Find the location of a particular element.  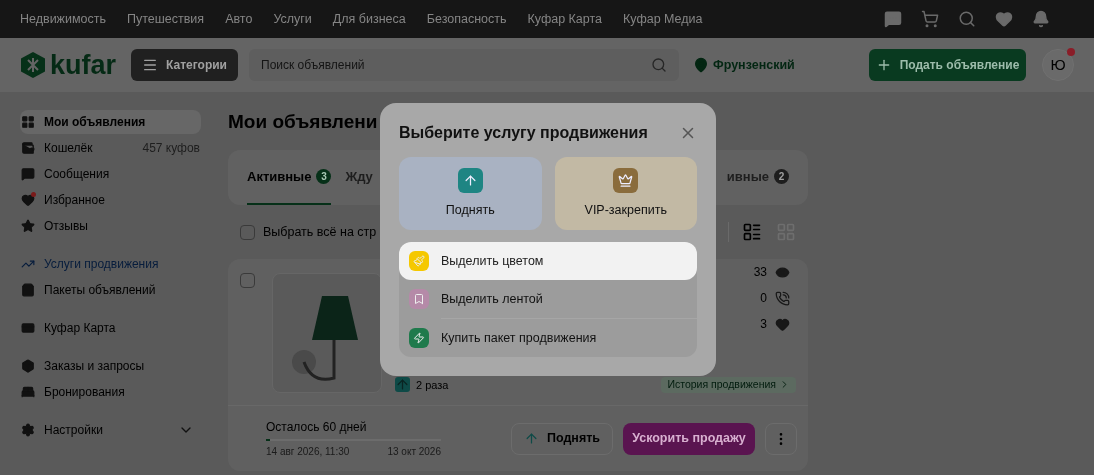

bell-icon is located at coordinates (1041, 19).